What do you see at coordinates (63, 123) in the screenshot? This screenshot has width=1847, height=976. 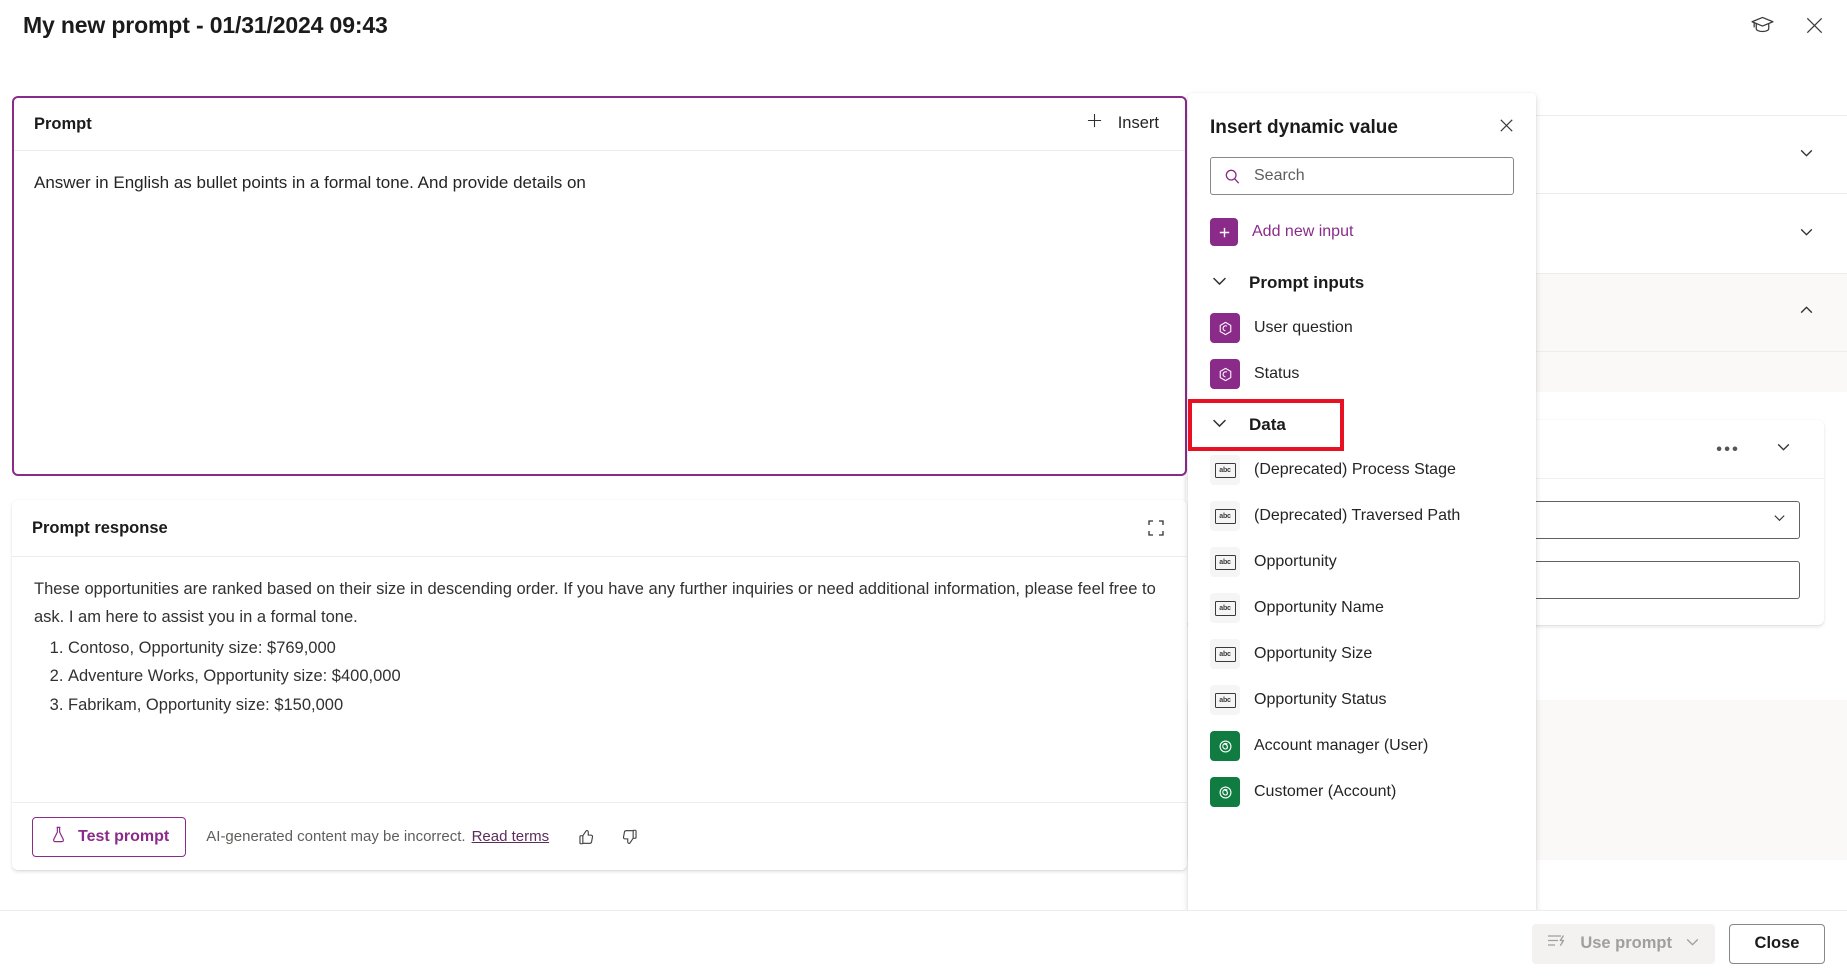 I see `prompt-label: Prompt` at bounding box center [63, 123].